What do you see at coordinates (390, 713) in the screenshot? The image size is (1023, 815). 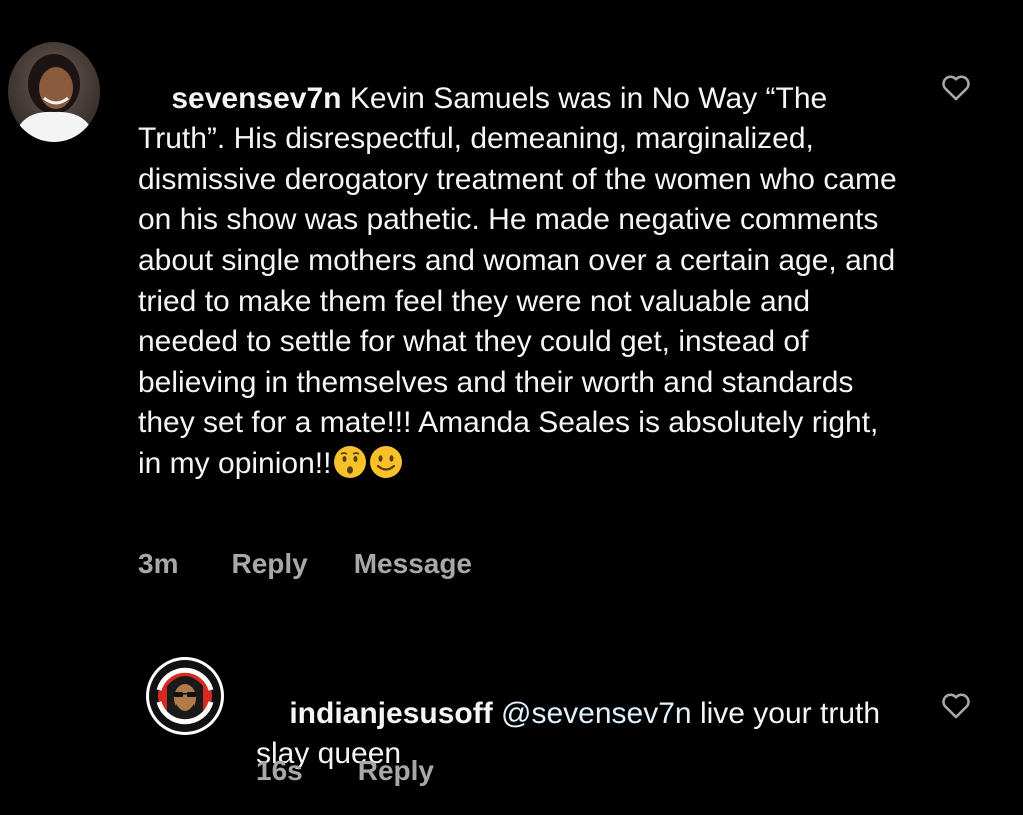 I see `comment-username: indianjesusoff` at bounding box center [390, 713].